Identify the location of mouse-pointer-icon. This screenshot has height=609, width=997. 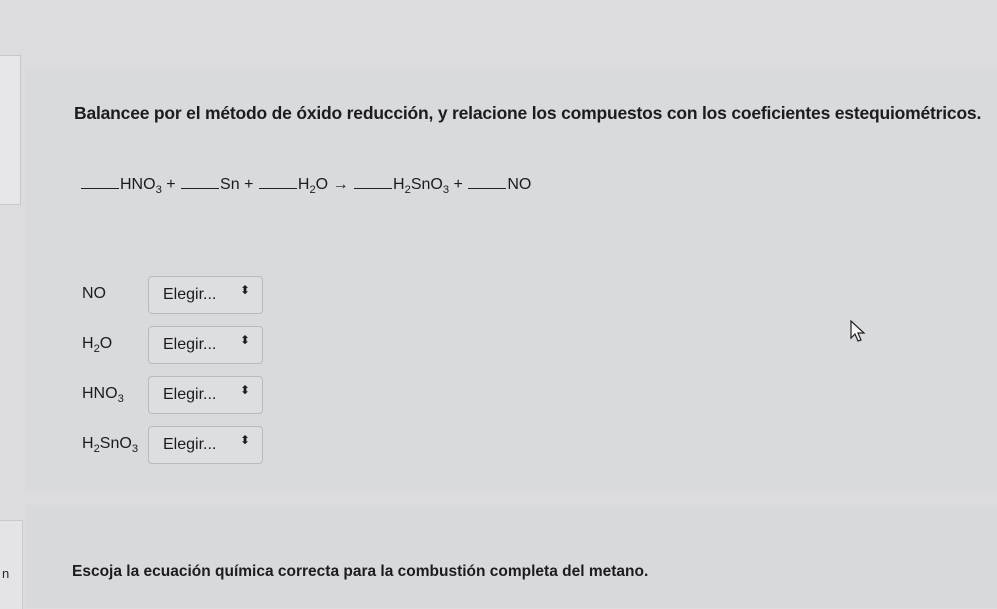
(858, 331).